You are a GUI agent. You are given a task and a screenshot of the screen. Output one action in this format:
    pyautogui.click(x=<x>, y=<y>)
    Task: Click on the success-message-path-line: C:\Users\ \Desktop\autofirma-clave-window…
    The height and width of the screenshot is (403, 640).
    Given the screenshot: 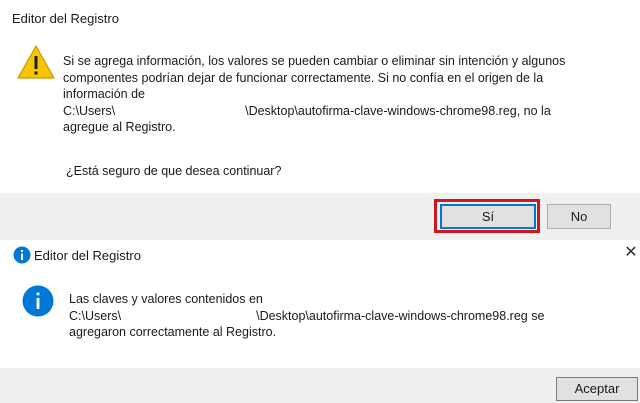 What is the action you would take?
    pyautogui.click(x=349, y=316)
    